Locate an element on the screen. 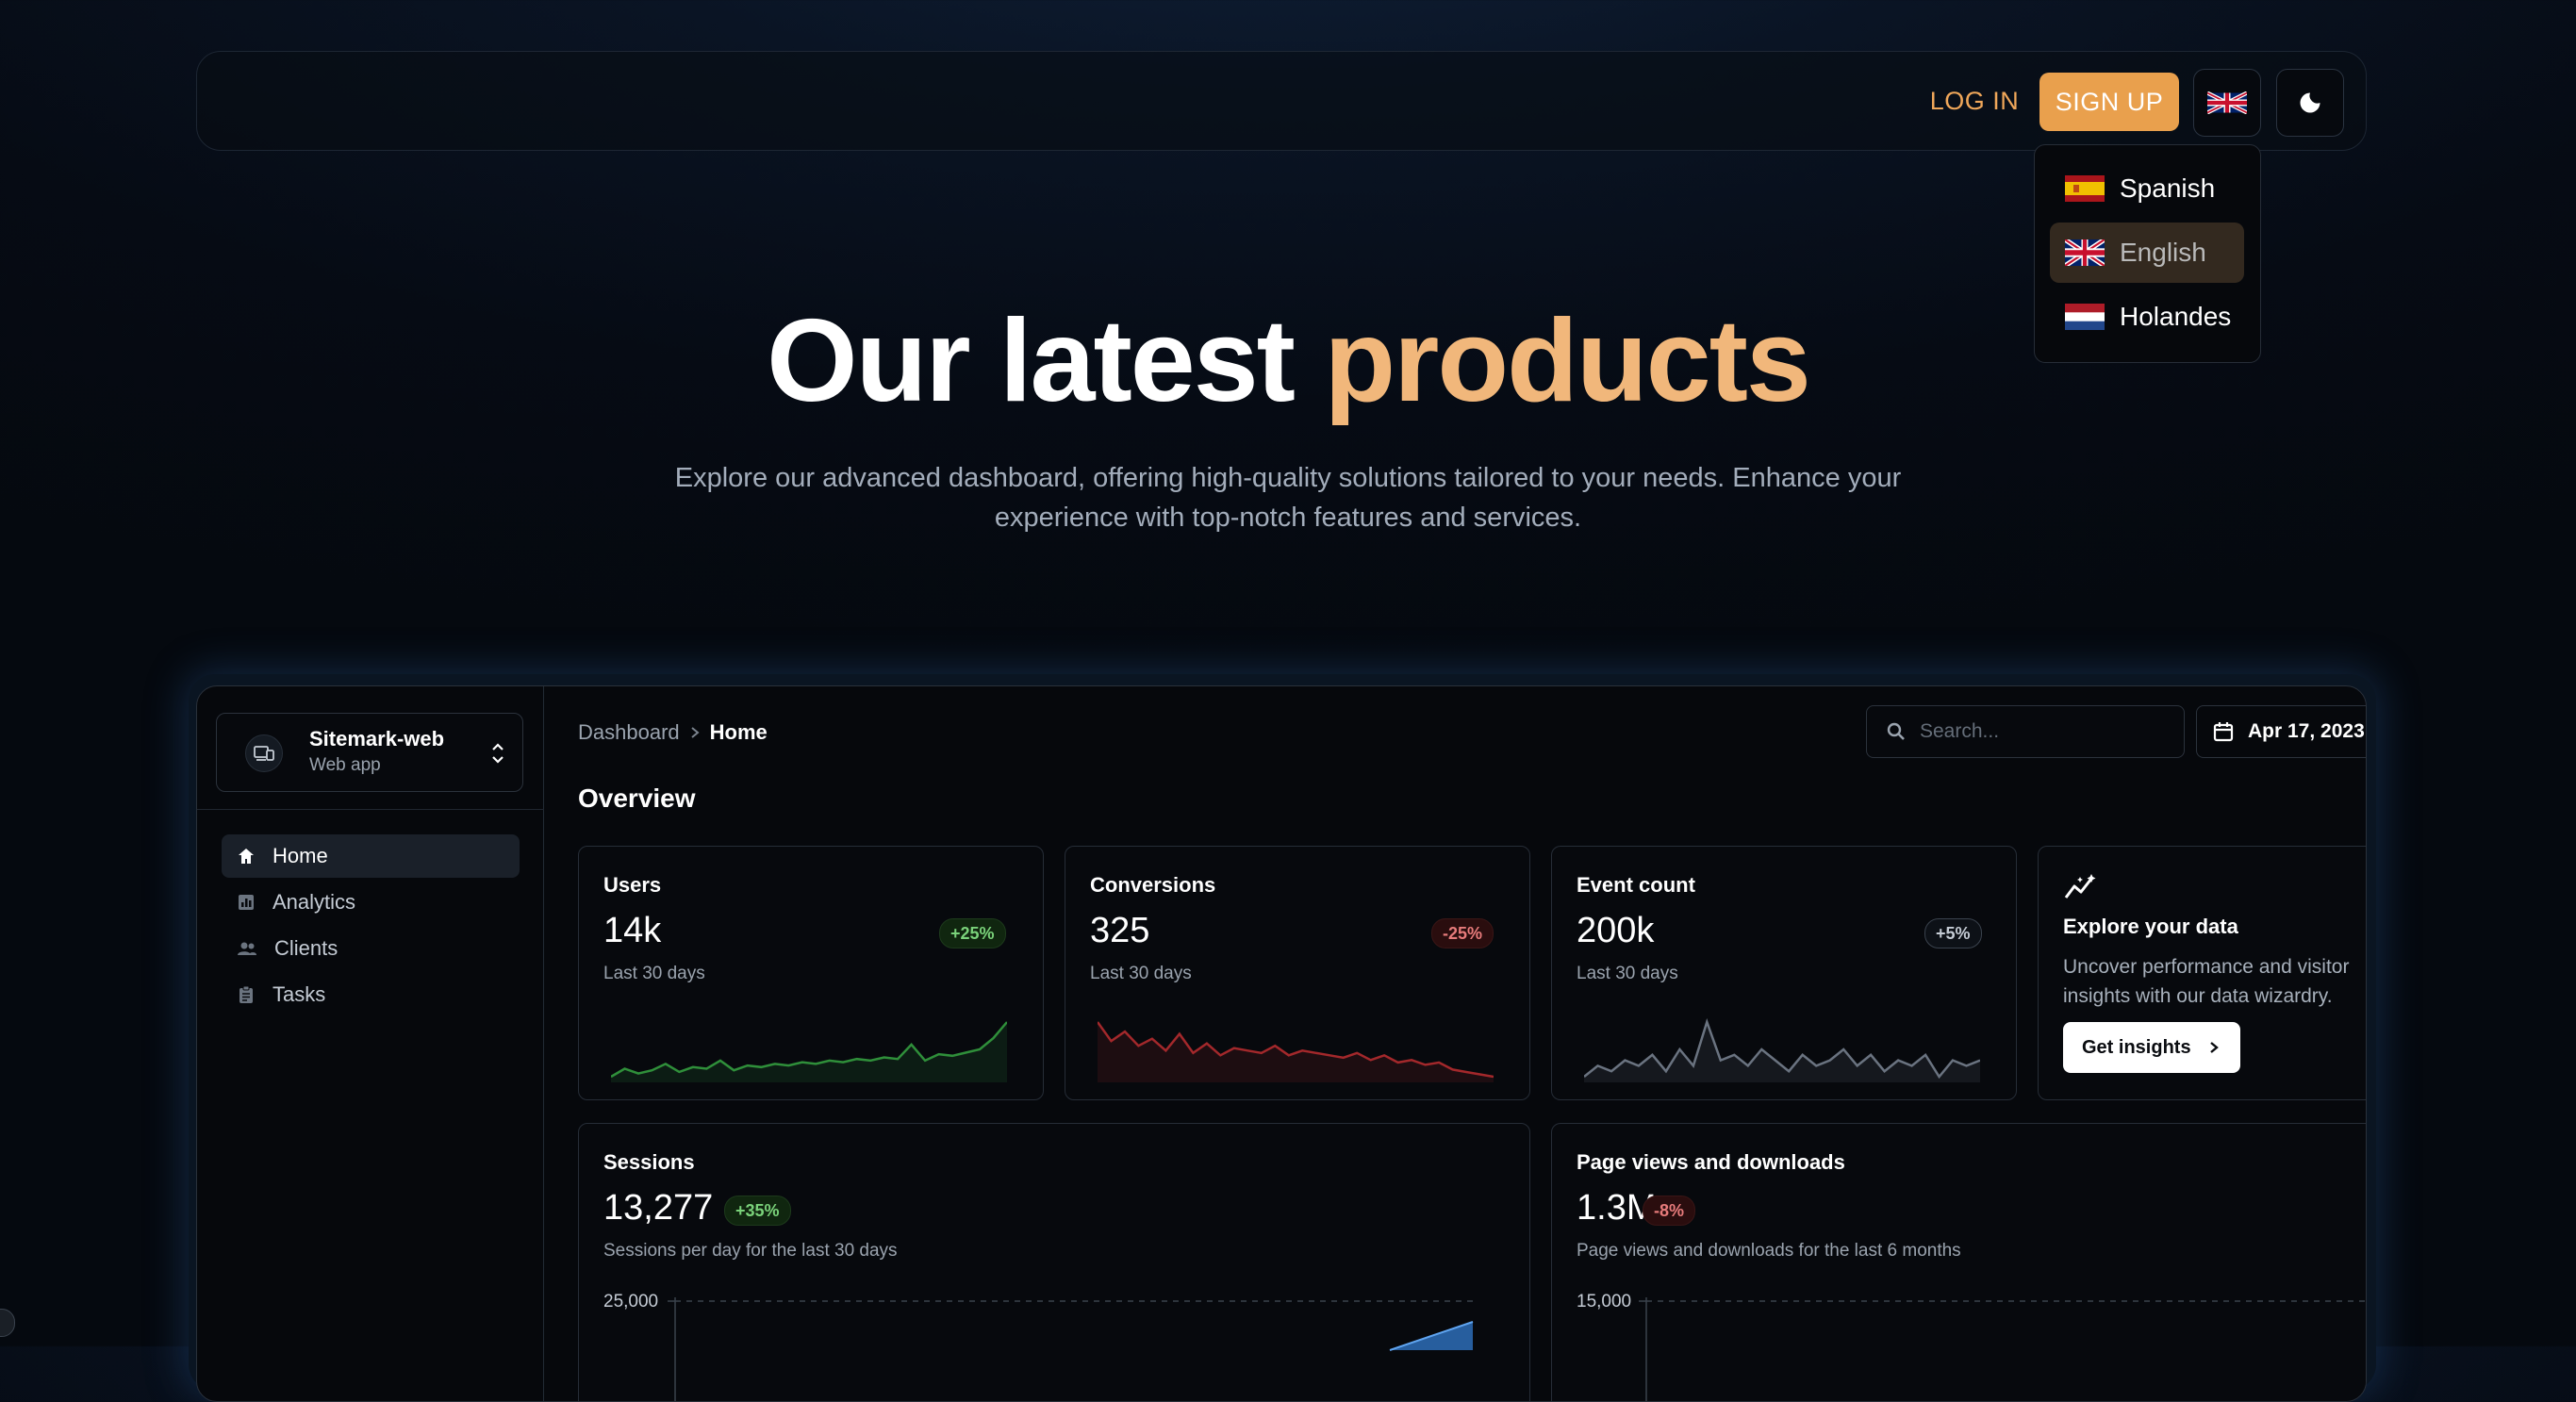 The width and height of the screenshot is (2576, 1402). sidebar-item-label: Home is located at coordinates (300, 855).